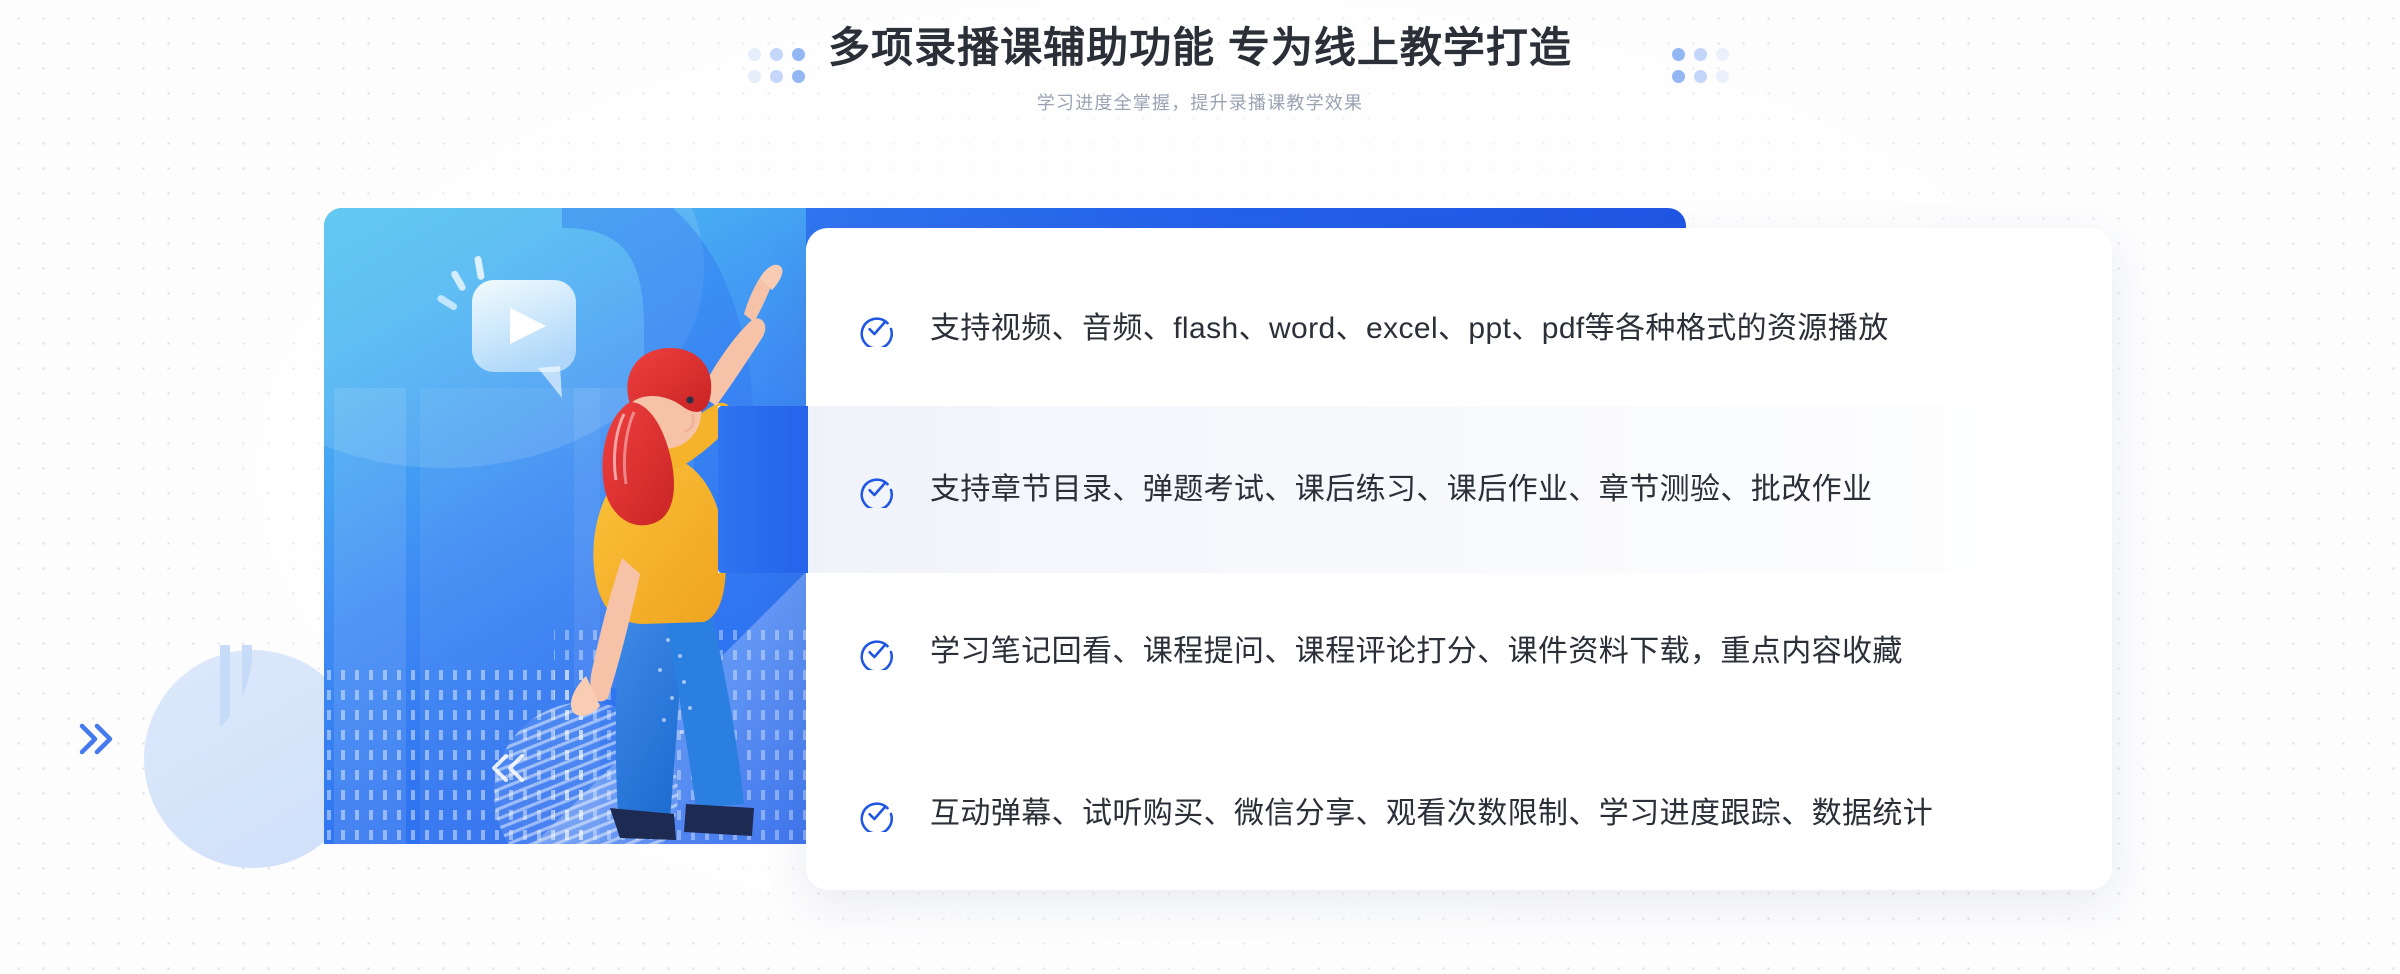 Image resolution: width=2400 pixels, height=974 pixels. Describe the element at coordinates (1700, 65) in the screenshot. I see `dot-cluster-right` at that location.